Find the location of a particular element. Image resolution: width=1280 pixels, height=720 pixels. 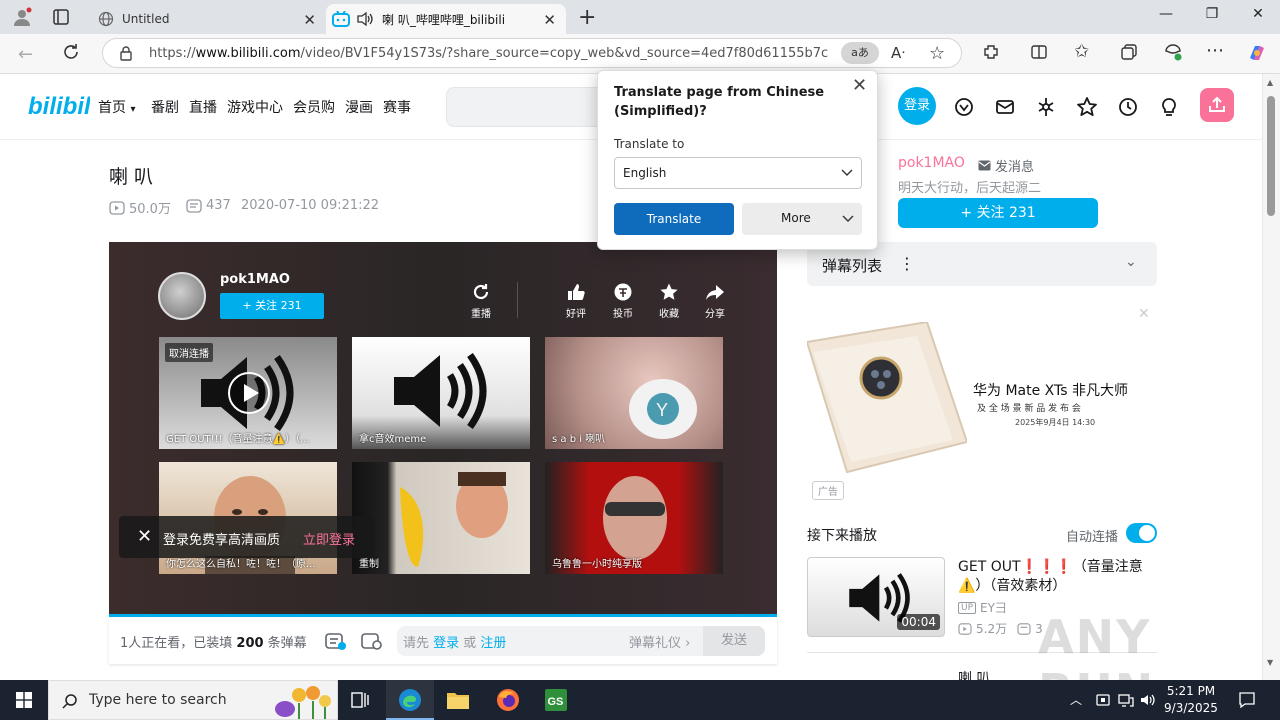

more-button: More is located at coordinates (802, 219).